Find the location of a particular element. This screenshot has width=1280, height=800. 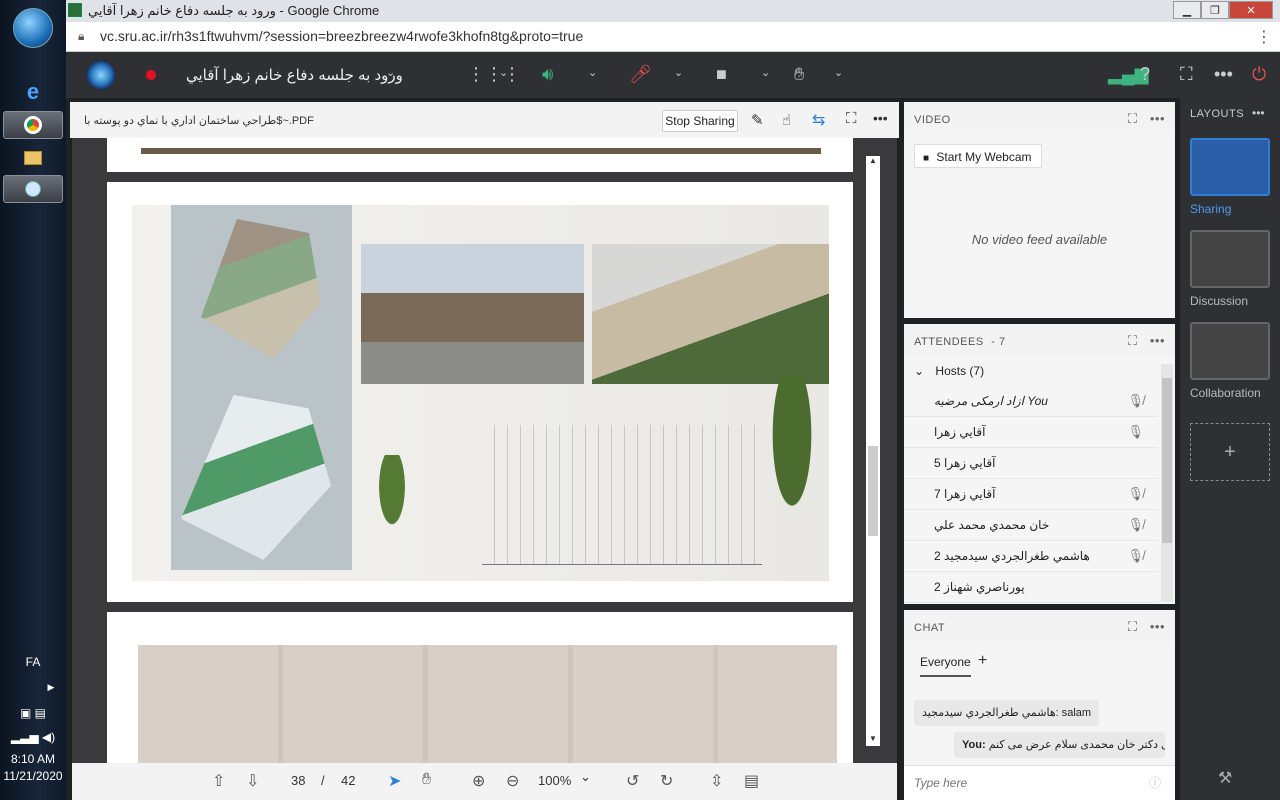

hosts-group: ⌄ Hosts (7) is located at coordinates (949, 371).